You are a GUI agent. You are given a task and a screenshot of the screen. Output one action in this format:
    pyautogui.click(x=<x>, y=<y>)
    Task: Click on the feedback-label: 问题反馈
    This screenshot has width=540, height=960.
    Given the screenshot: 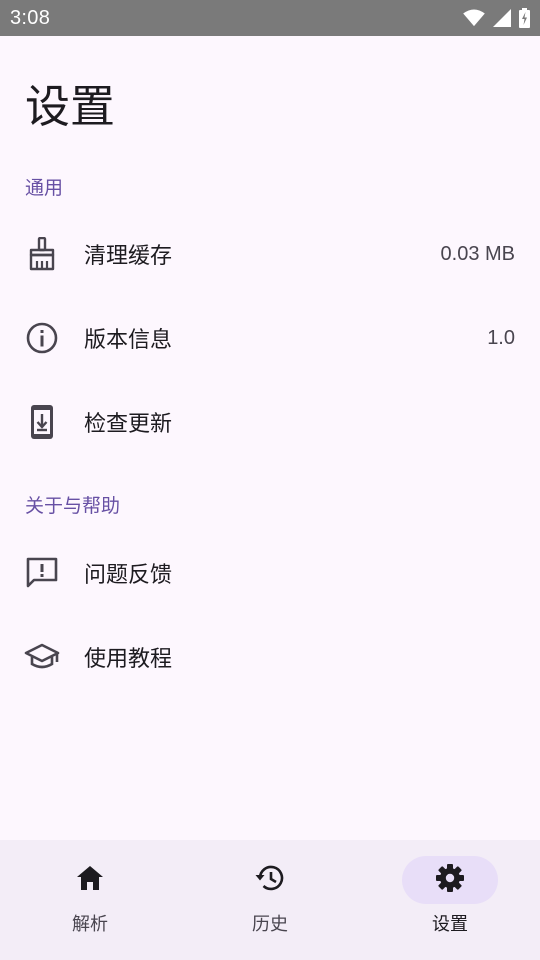 What is the action you would take?
    pyautogui.click(x=128, y=575)
    